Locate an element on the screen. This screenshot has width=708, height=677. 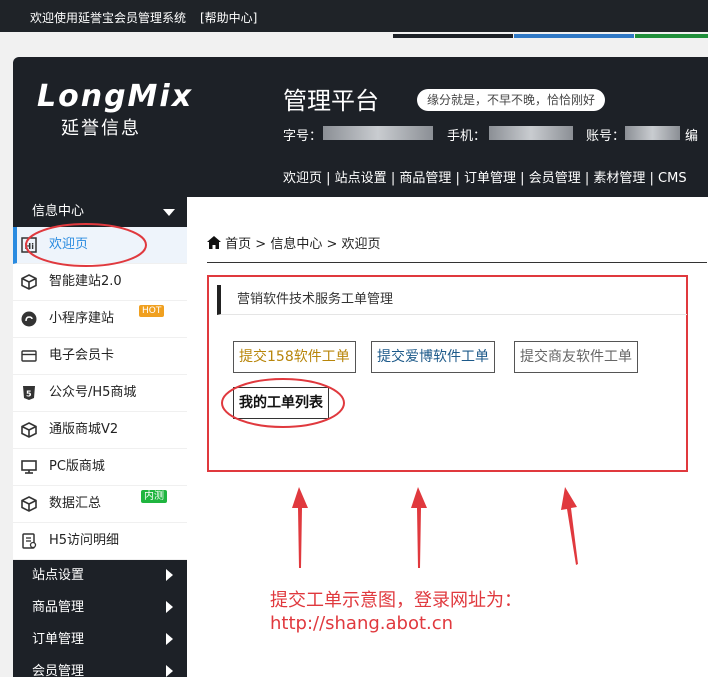
sidebar-section-orders: 订单管理 is located at coordinates (100, 640).